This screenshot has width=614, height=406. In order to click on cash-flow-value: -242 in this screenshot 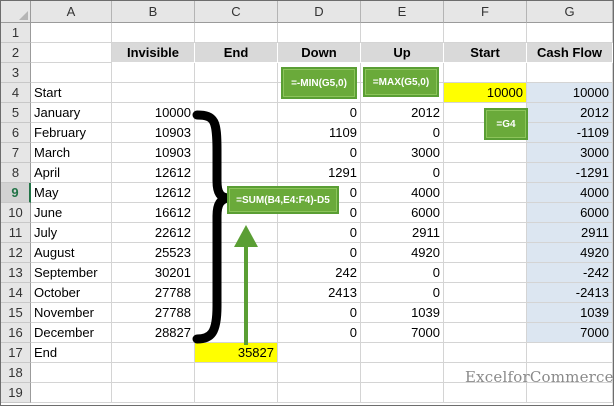, I will do `click(570, 273)`.